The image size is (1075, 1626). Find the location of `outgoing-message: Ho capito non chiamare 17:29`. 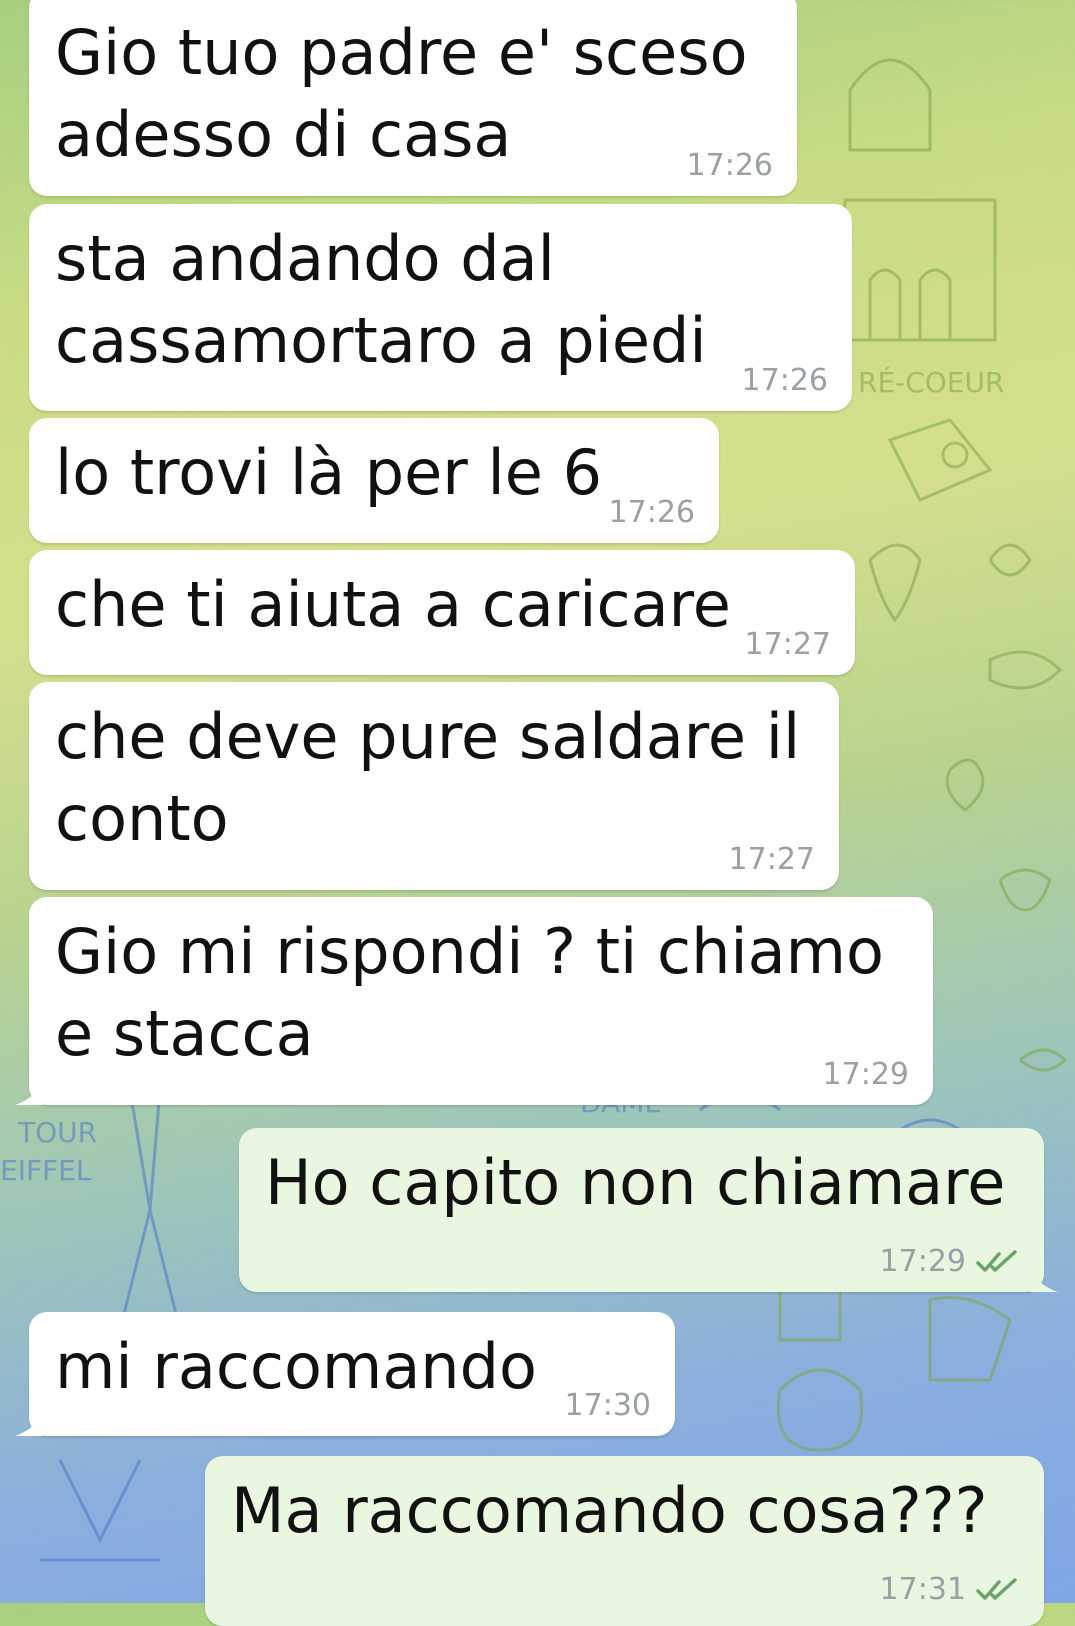

outgoing-message: Ho capito non chiamare 17:29 is located at coordinates (648, 1210).